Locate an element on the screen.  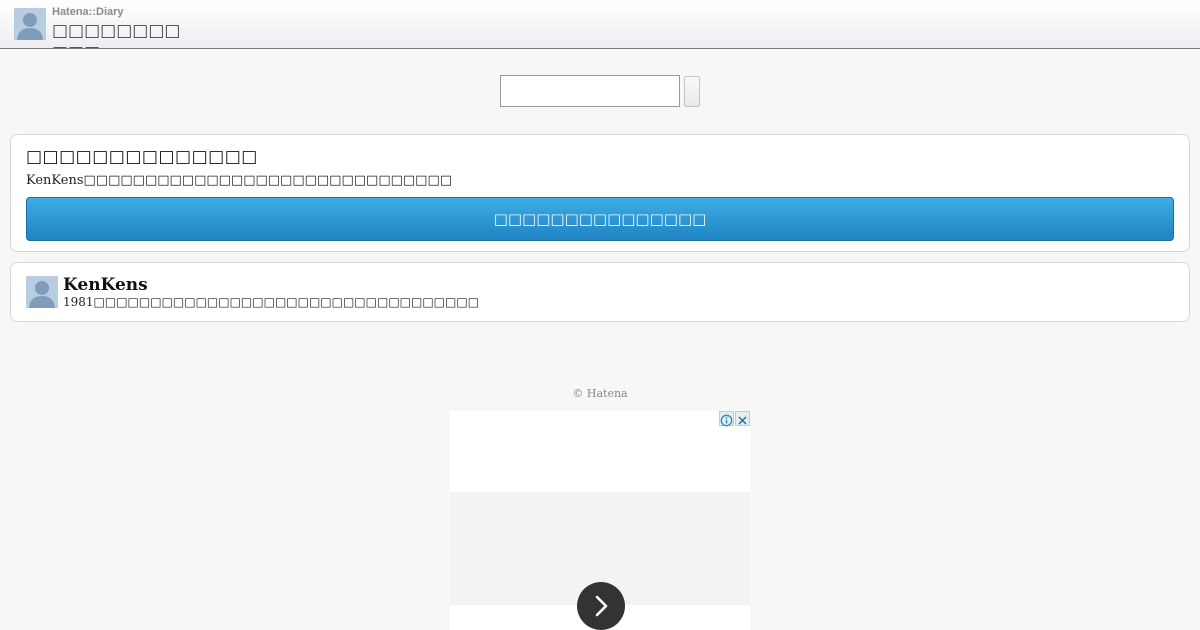
search-button is located at coordinates (692, 91).